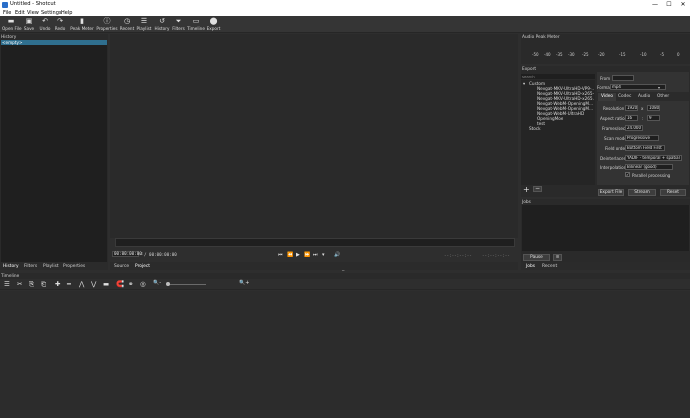 This screenshot has width=690, height=418. Describe the element at coordinates (127, 254) in the screenshot. I see `position-timecode: 00:00:00:00` at that location.